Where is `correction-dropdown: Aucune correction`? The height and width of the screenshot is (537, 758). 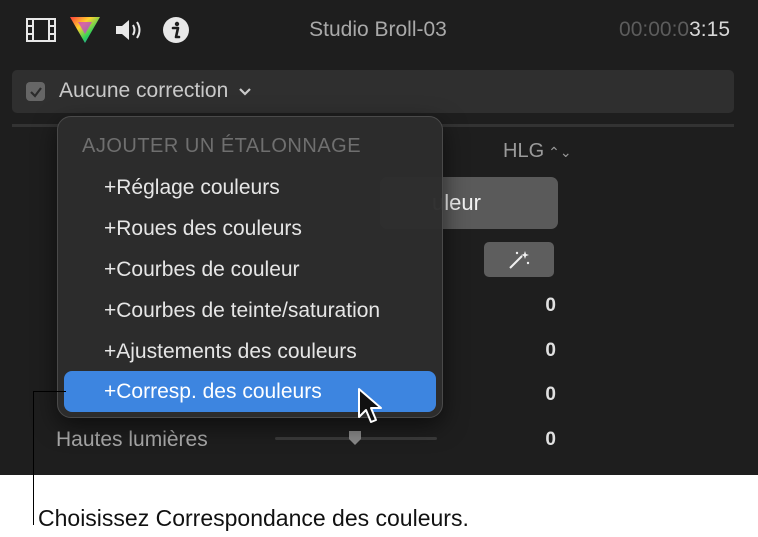 correction-dropdown: Aucune correction is located at coordinates (155, 91).